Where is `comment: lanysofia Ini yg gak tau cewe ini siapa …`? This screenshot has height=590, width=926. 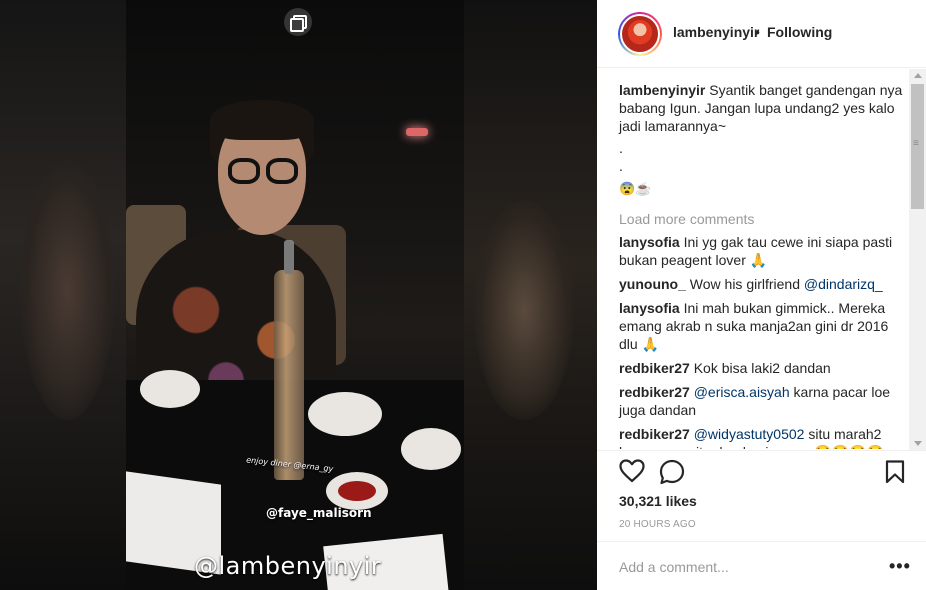
comment: lanysofia Ini yg gak tau cewe ini siapa … is located at coordinates (764, 251).